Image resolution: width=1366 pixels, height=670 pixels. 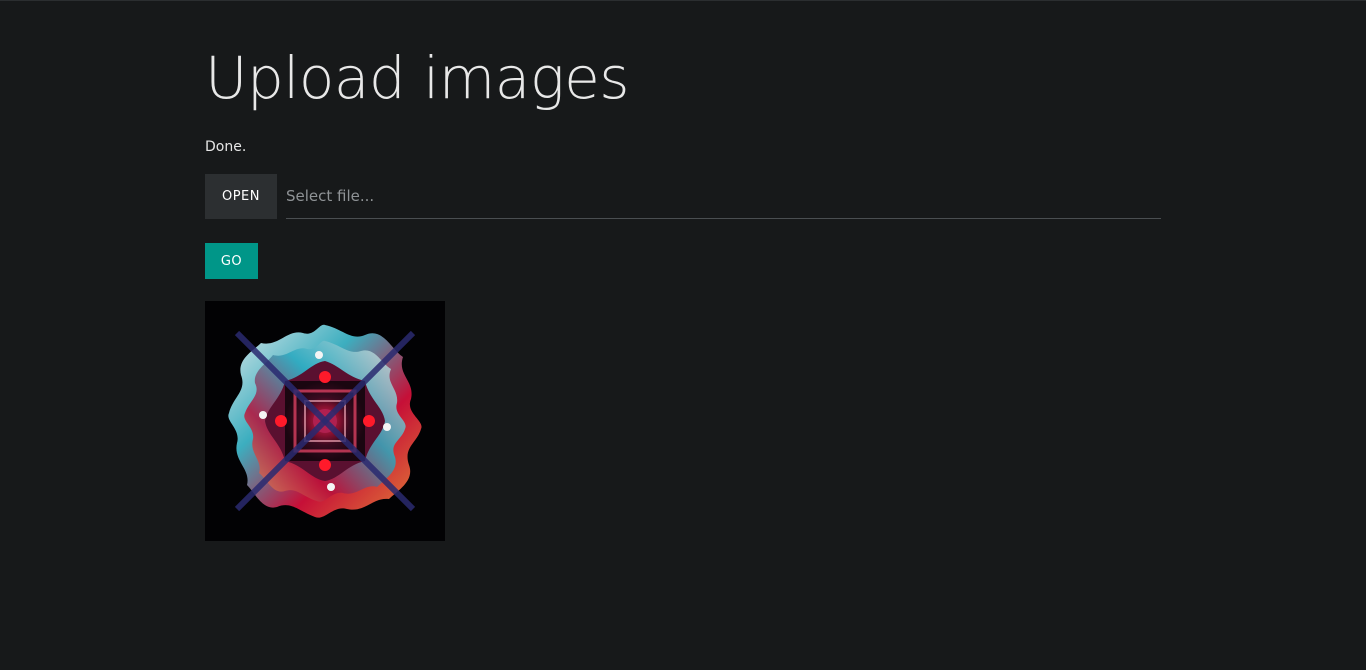 I want to click on open-file-button: OPEN, so click(x=241, y=196).